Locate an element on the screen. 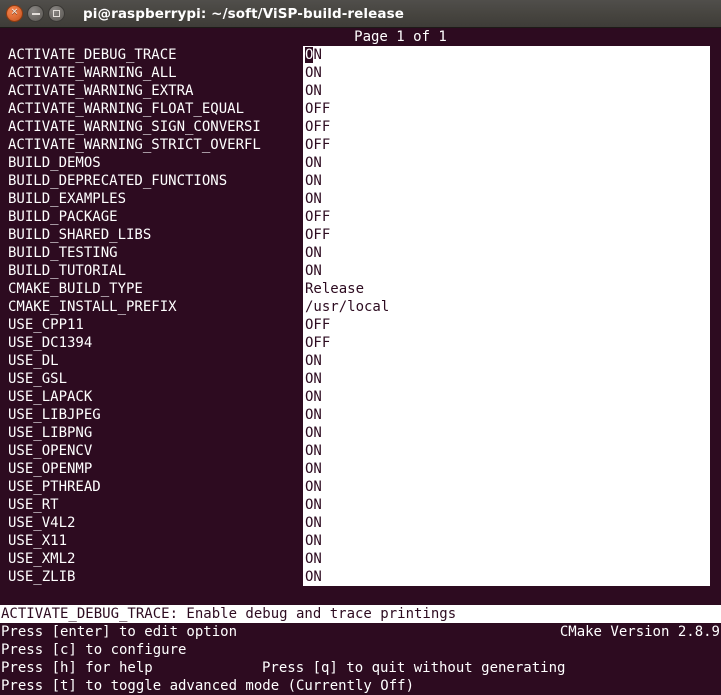 Image resolution: width=721 pixels, height=695 pixels. cache-entry-name: USE_ZLIB is located at coordinates (42, 577).